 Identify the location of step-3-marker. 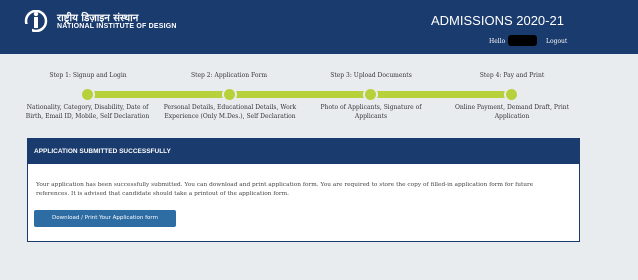
(370, 94).